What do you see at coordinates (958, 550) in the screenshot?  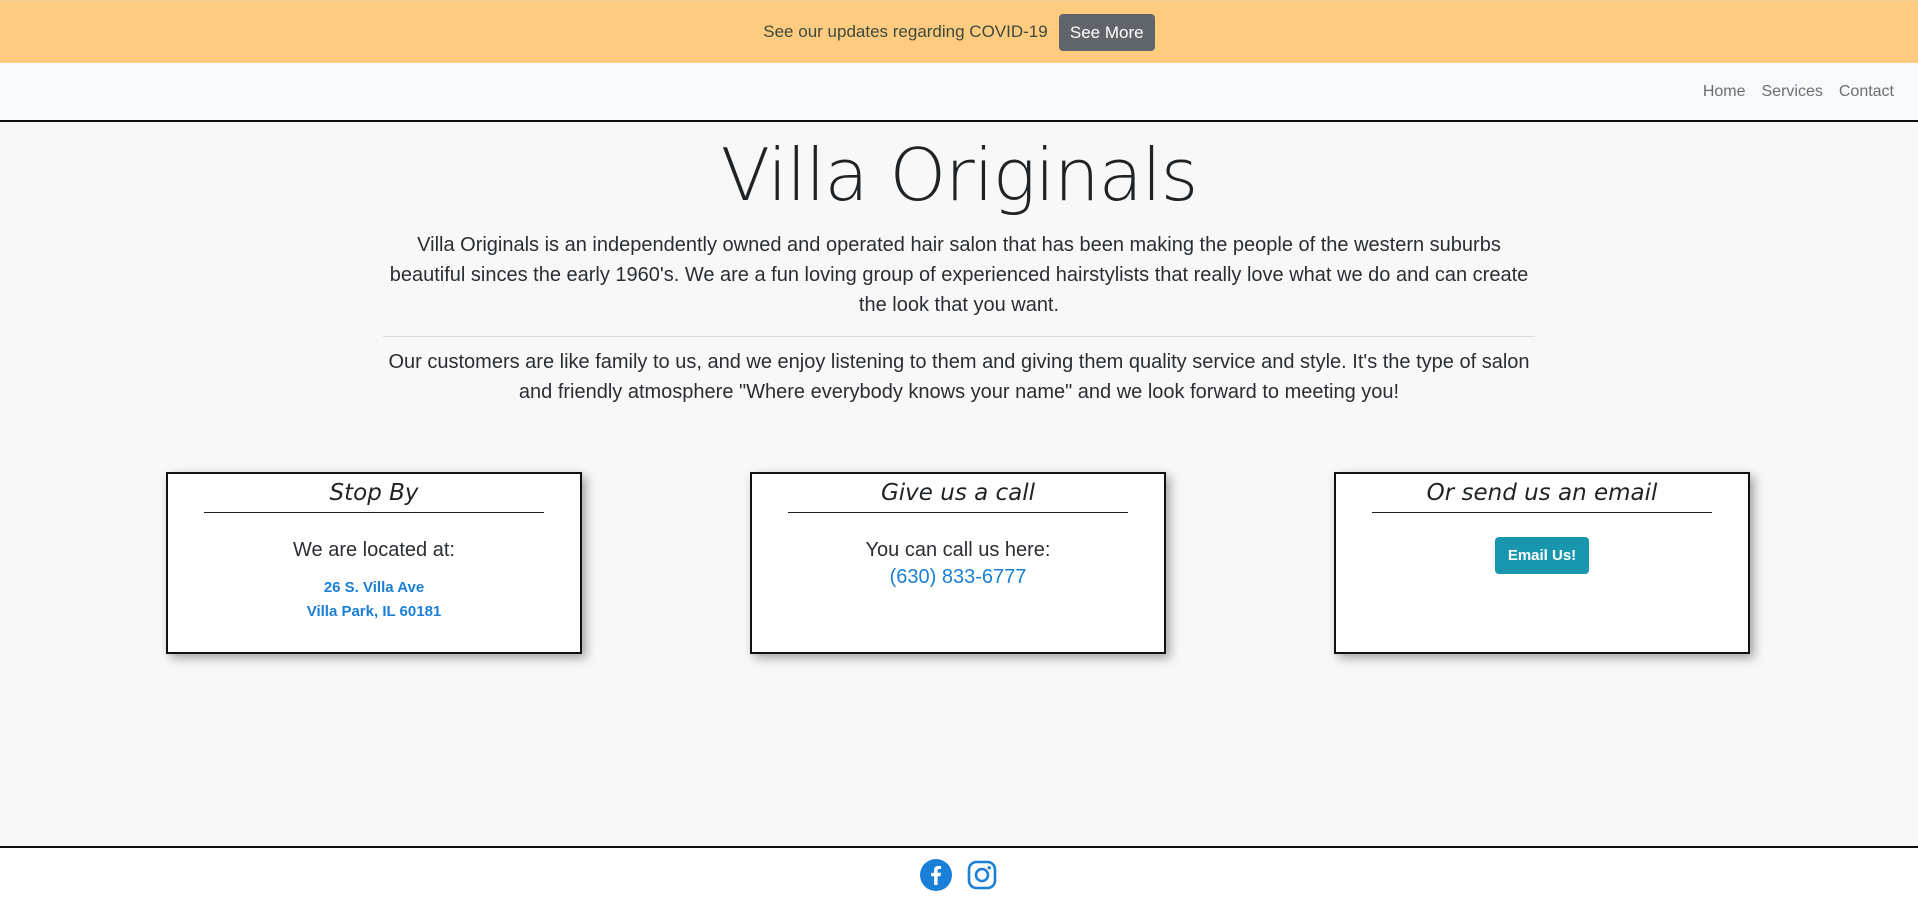 I see `call-label: You can call us here:` at bounding box center [958, 550].